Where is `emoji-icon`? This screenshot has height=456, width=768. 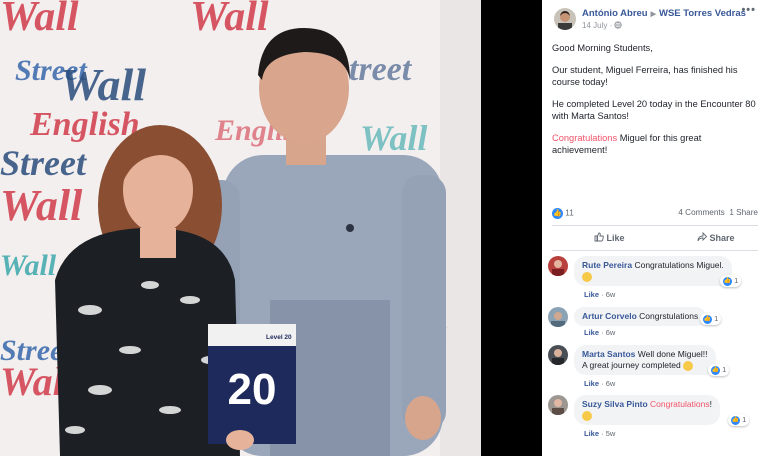 emoji-icon is located at coordinates (688, 365).